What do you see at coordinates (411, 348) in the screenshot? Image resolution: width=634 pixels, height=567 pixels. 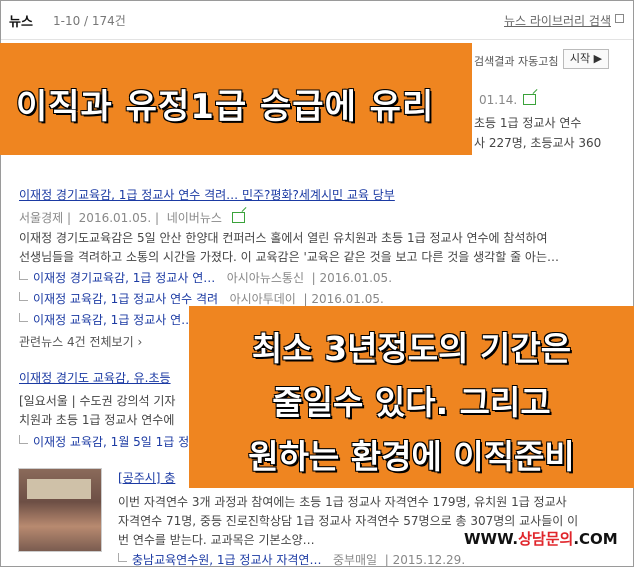 I see `promo-text-line: 최소 3년정도의 기간은` at bounding box center [411, 348].